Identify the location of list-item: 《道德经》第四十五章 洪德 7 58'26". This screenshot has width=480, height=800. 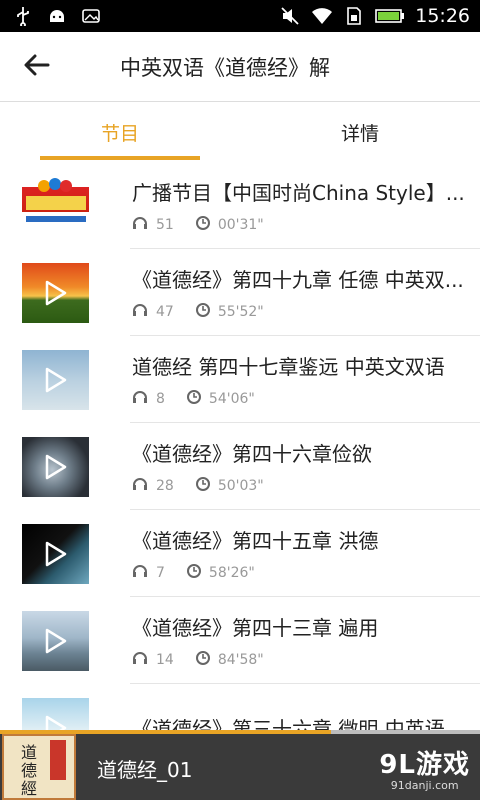
(240, 553).